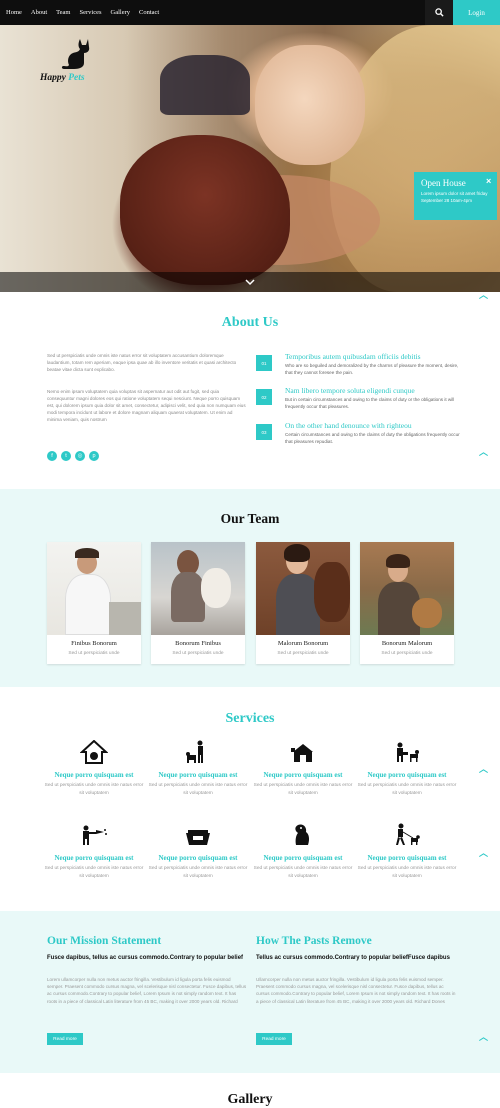 Image resolution: width=500 pixels, height=1108 pixels. I want to click on cat-logo-icon, so click(75, 54).